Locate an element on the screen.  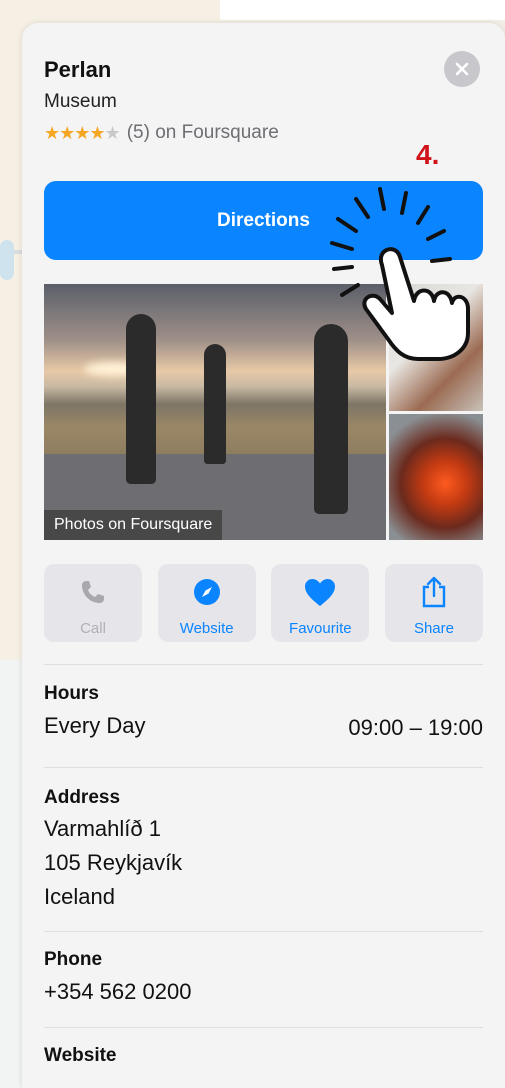
call-label: Call is located at coordinates (93, 628).